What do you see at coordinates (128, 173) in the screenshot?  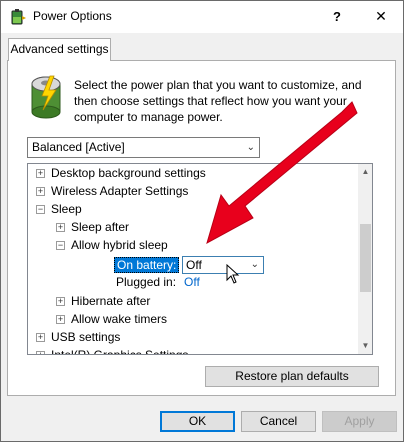 I see `tree-item-label: Desktop background settings` at bounding box center [128, 173].